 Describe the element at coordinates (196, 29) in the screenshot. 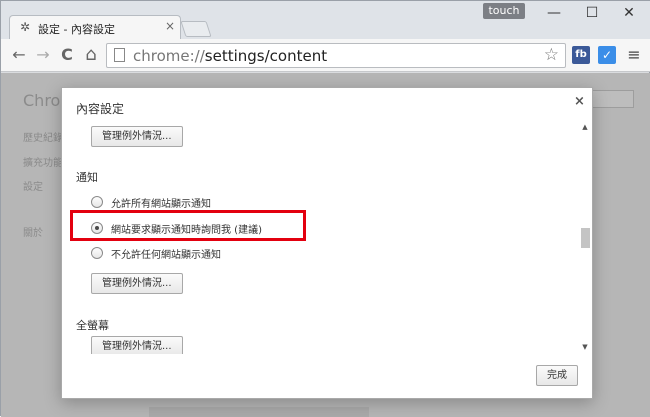

I see `new-tab-button` at that location.